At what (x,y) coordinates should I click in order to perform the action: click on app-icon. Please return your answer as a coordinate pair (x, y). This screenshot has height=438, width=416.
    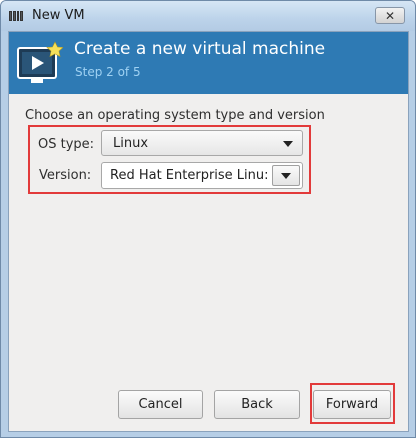
    Looking at the image, I should click on (16, 16).